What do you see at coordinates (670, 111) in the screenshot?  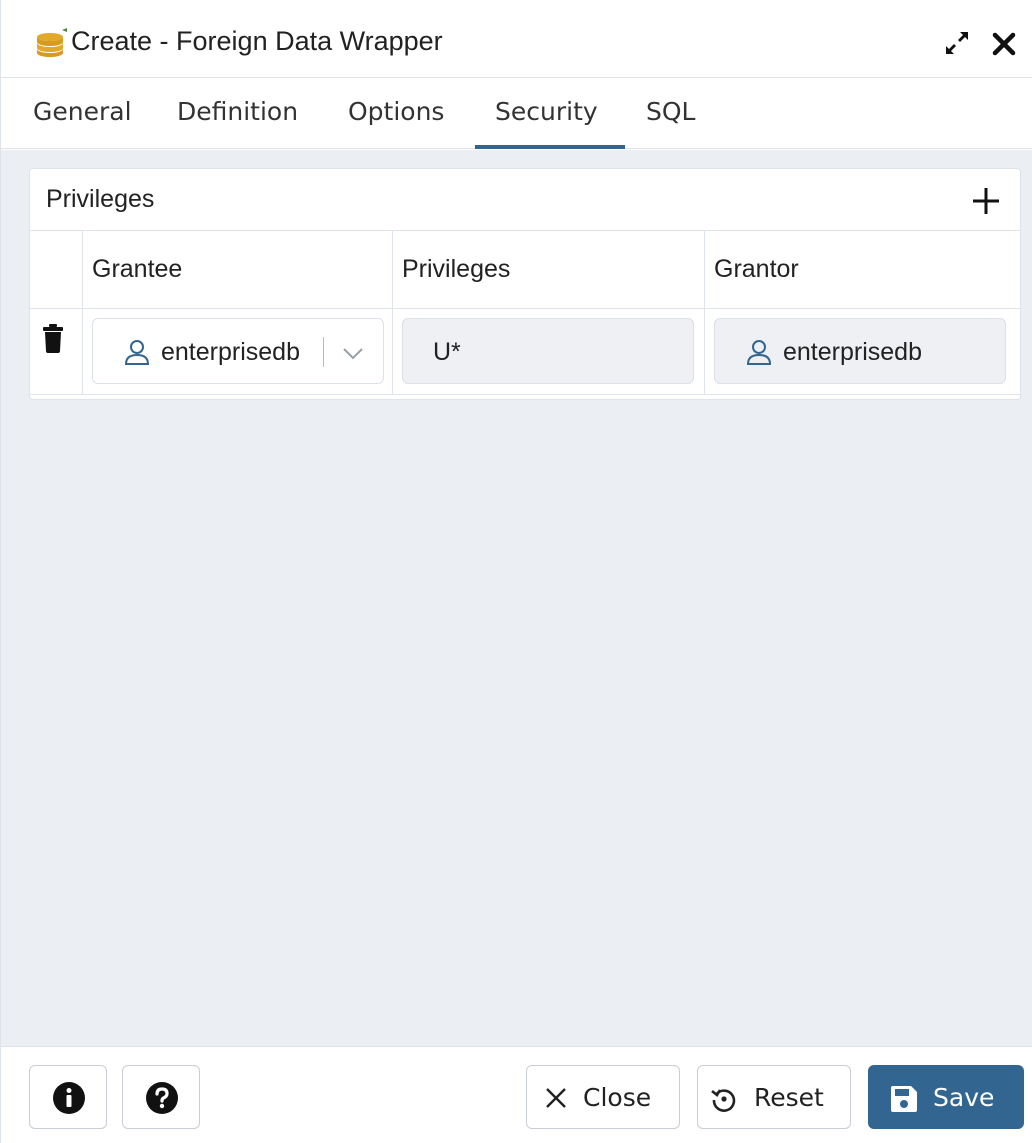 I see `tab-sql: SQL` at bounding box center [670, 111].